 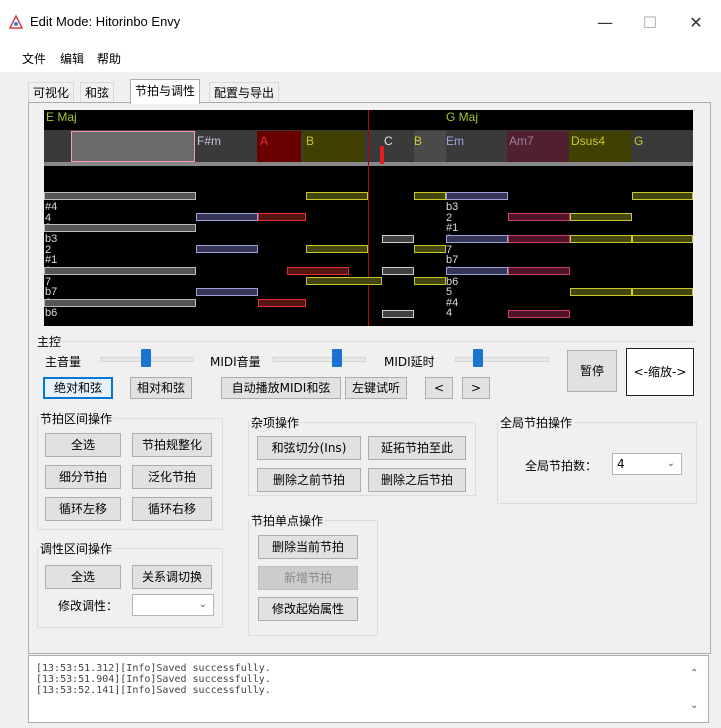 I want to click on modify-key-label: 修改调性：, so click(x=88, y=606).